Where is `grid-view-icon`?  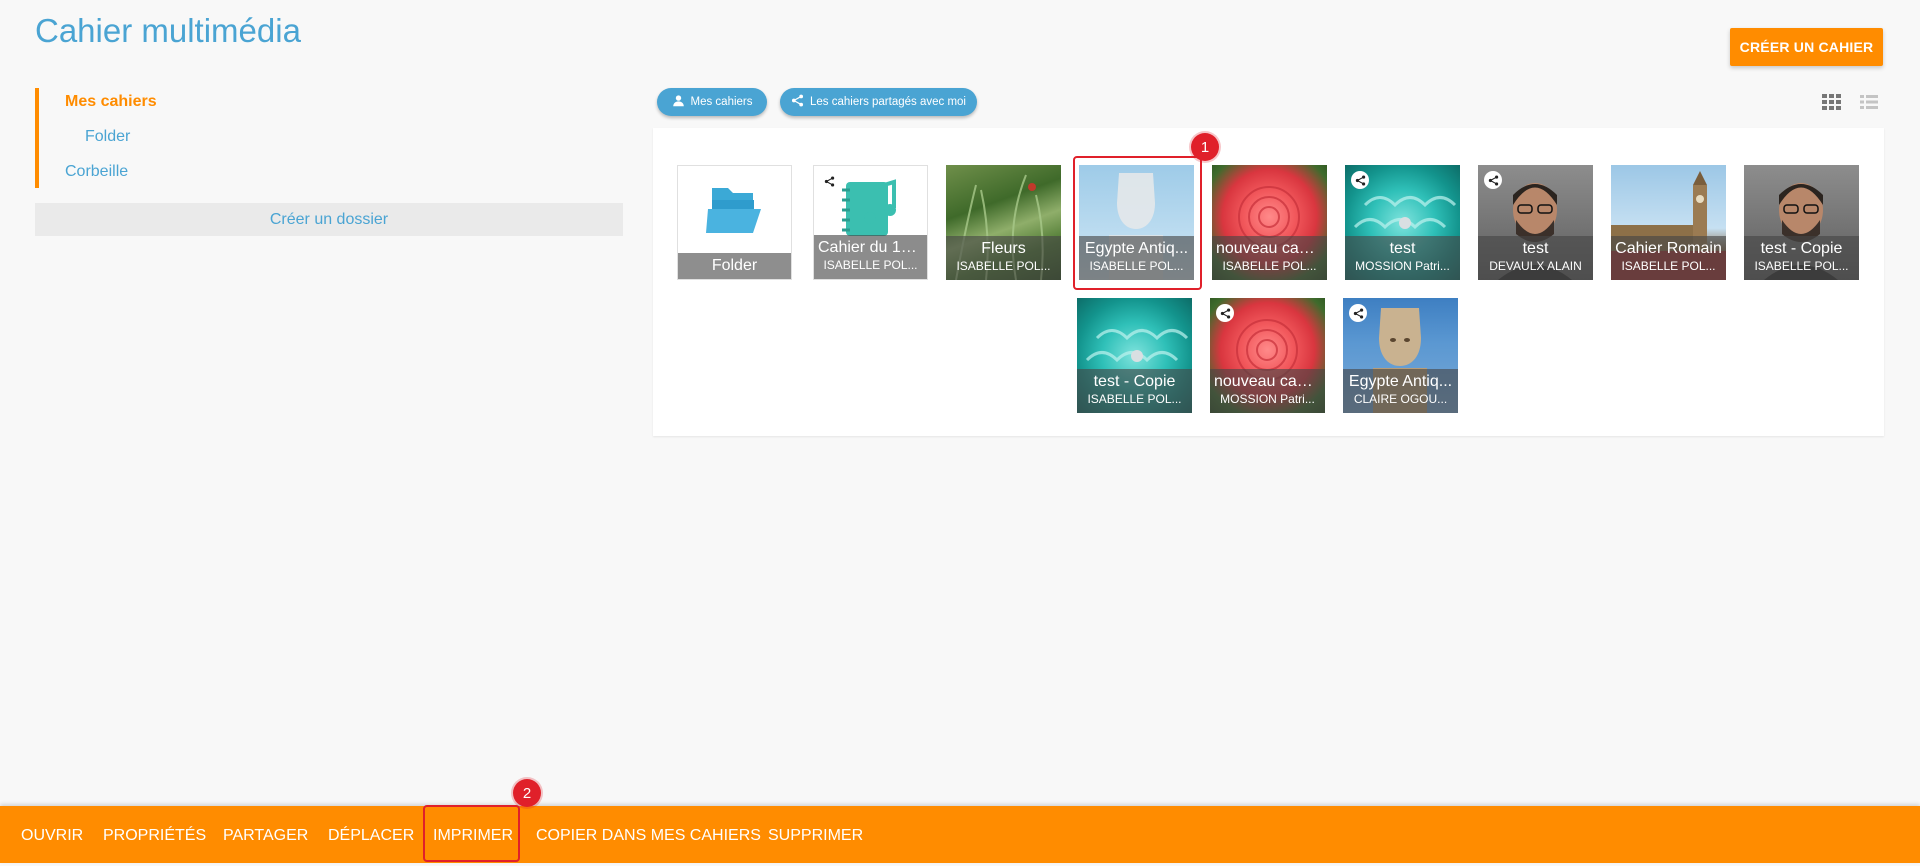
grid-view-icon is located at coordinates (1832, 104).